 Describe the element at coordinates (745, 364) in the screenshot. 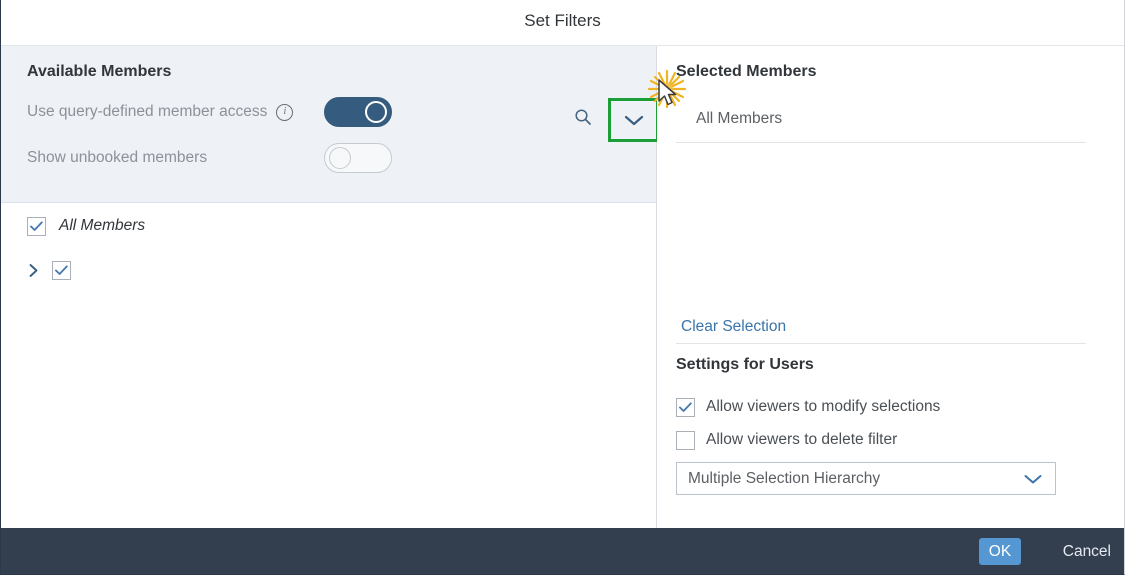

I see `settings-for-users-heading: Settings for Users` at that location.